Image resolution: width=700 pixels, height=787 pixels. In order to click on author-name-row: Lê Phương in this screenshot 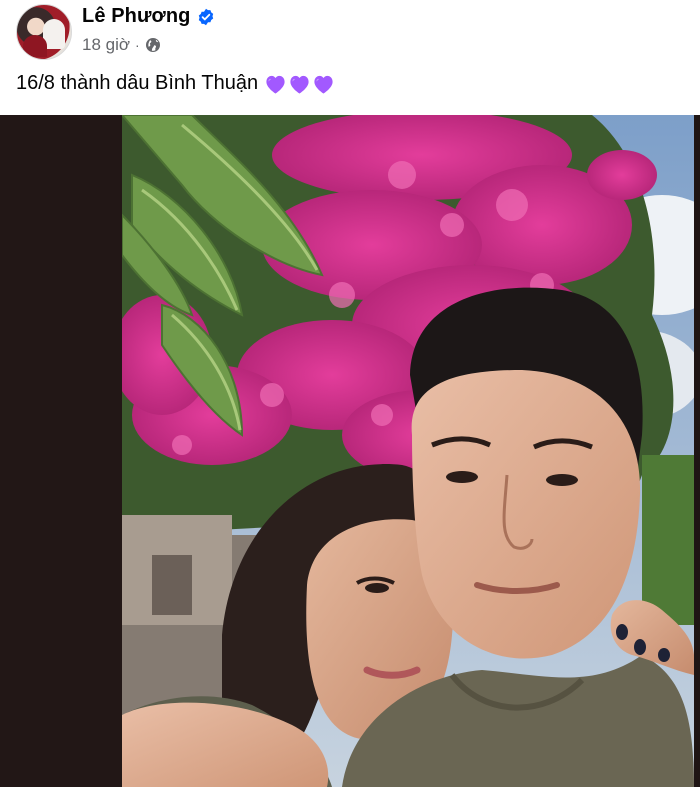, I will do `click(148, 16)`.